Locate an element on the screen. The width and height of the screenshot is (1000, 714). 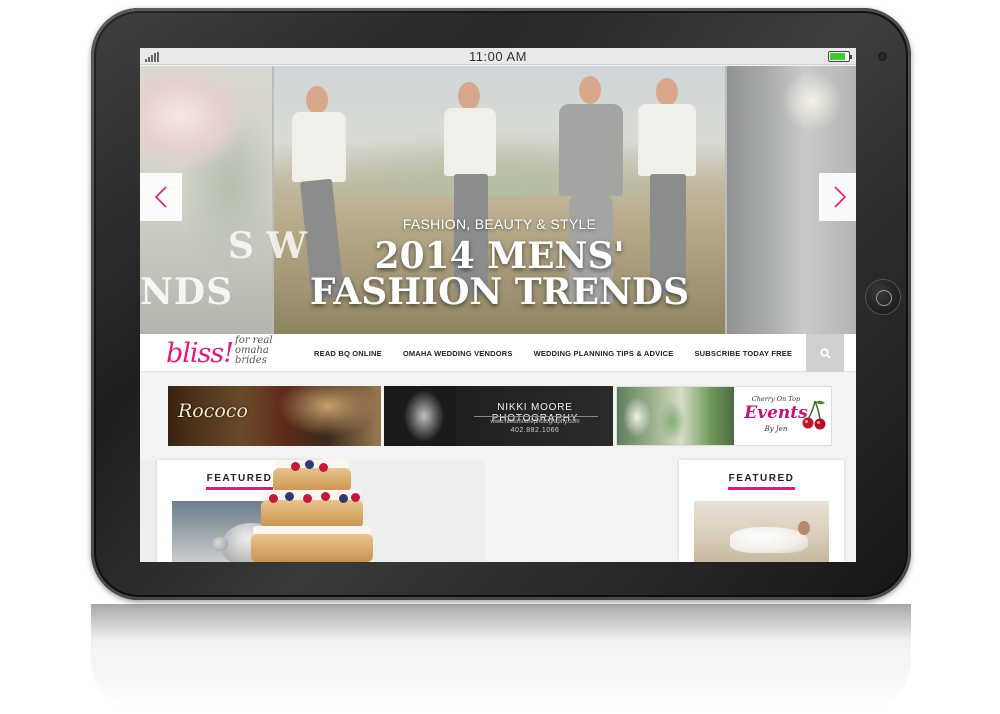
ad-bride-photo is located at coordinates (420, 416).